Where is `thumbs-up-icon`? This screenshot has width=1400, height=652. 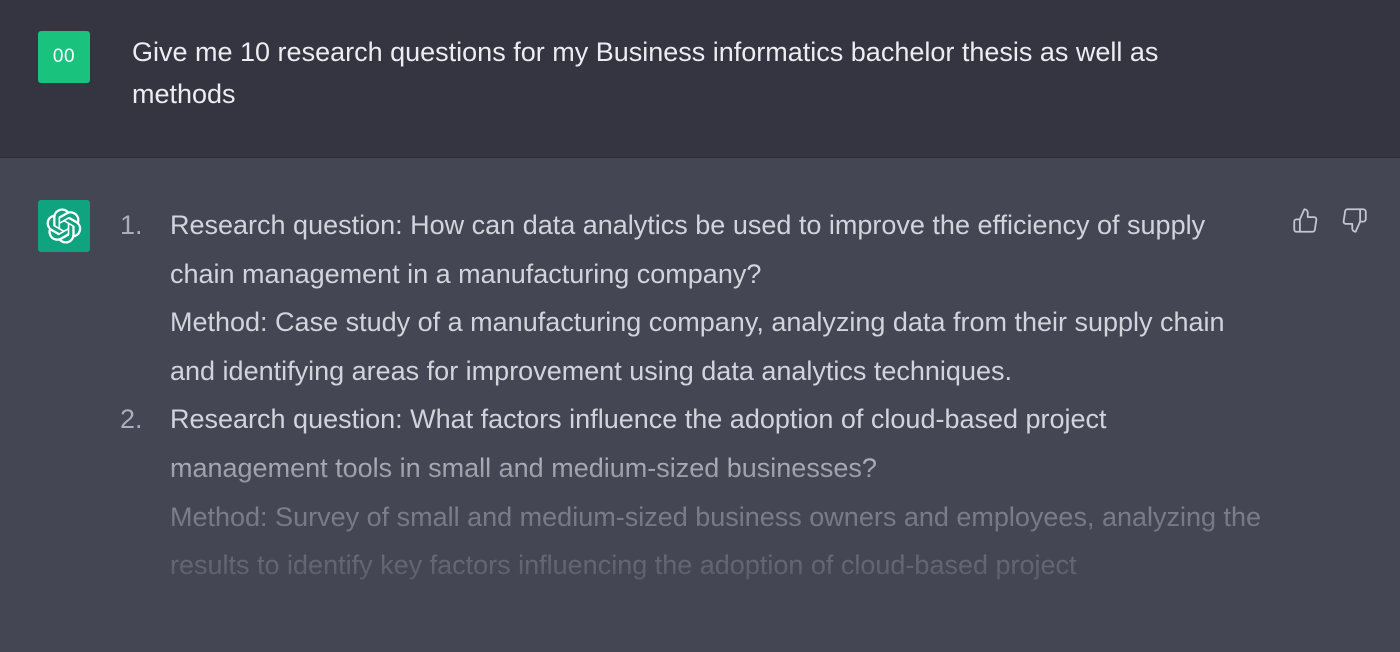
thumbs-up-icon is located at coordinates (1304, 220).